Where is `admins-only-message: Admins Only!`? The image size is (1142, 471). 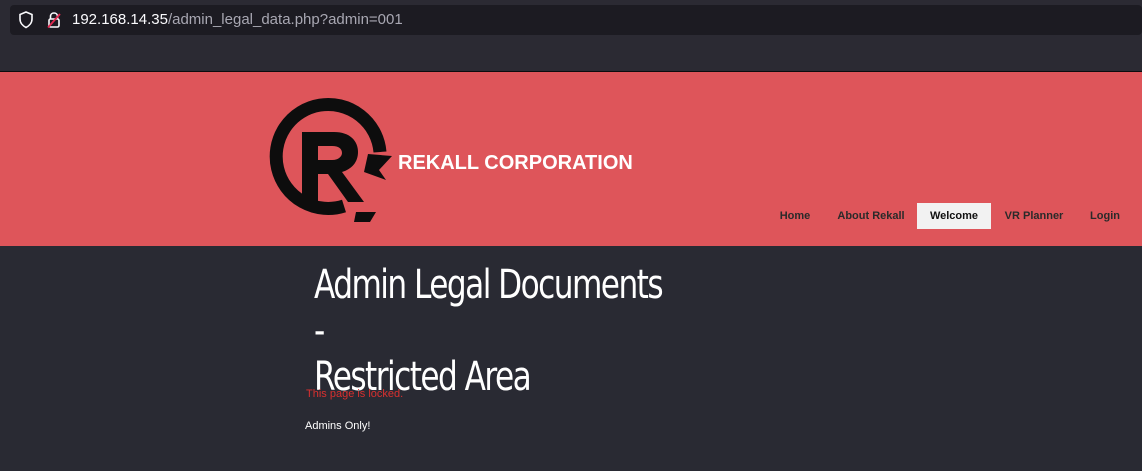
admins-only-message: Admins Only! is located at coordinates (338, 426).